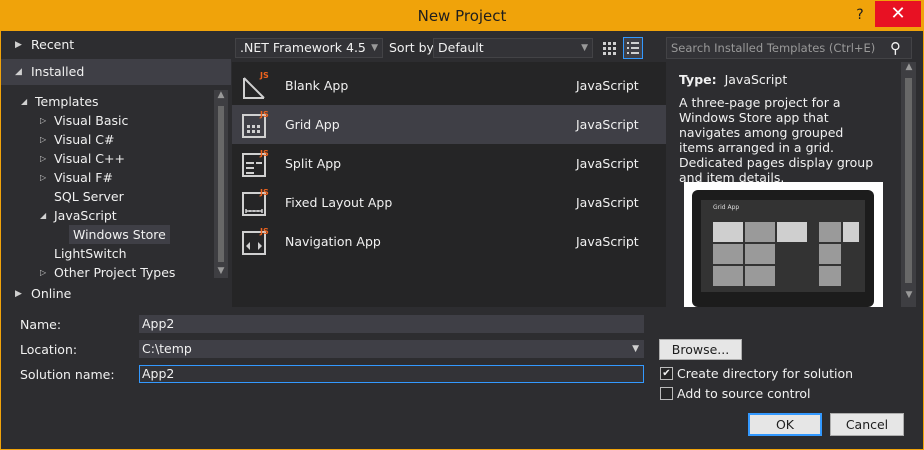 This screenshot has height=450, width=924. What do you see at coordinates (89, 158) in the screenshot?
I see `tree-item-label: Visual C++` at bounding box center [89, 158].